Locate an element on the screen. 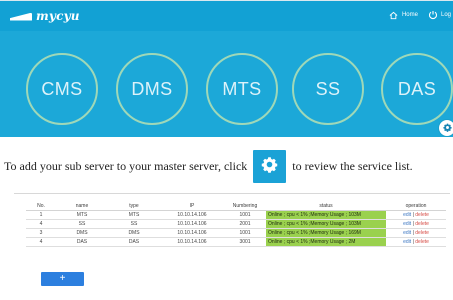 Image resolution: width=453 pixels, height=300 pixels. corner-gear-button is located at coordinates (446, 128).